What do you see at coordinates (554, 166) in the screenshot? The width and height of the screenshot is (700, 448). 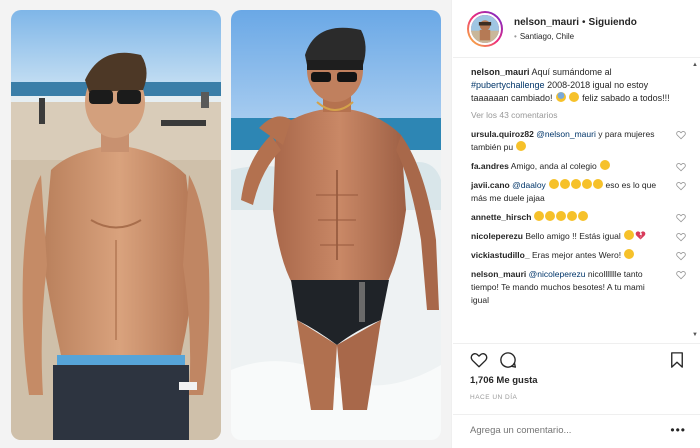 I see `comment-text: Amigo, anda al colegio` at bounding box center [554, 166].